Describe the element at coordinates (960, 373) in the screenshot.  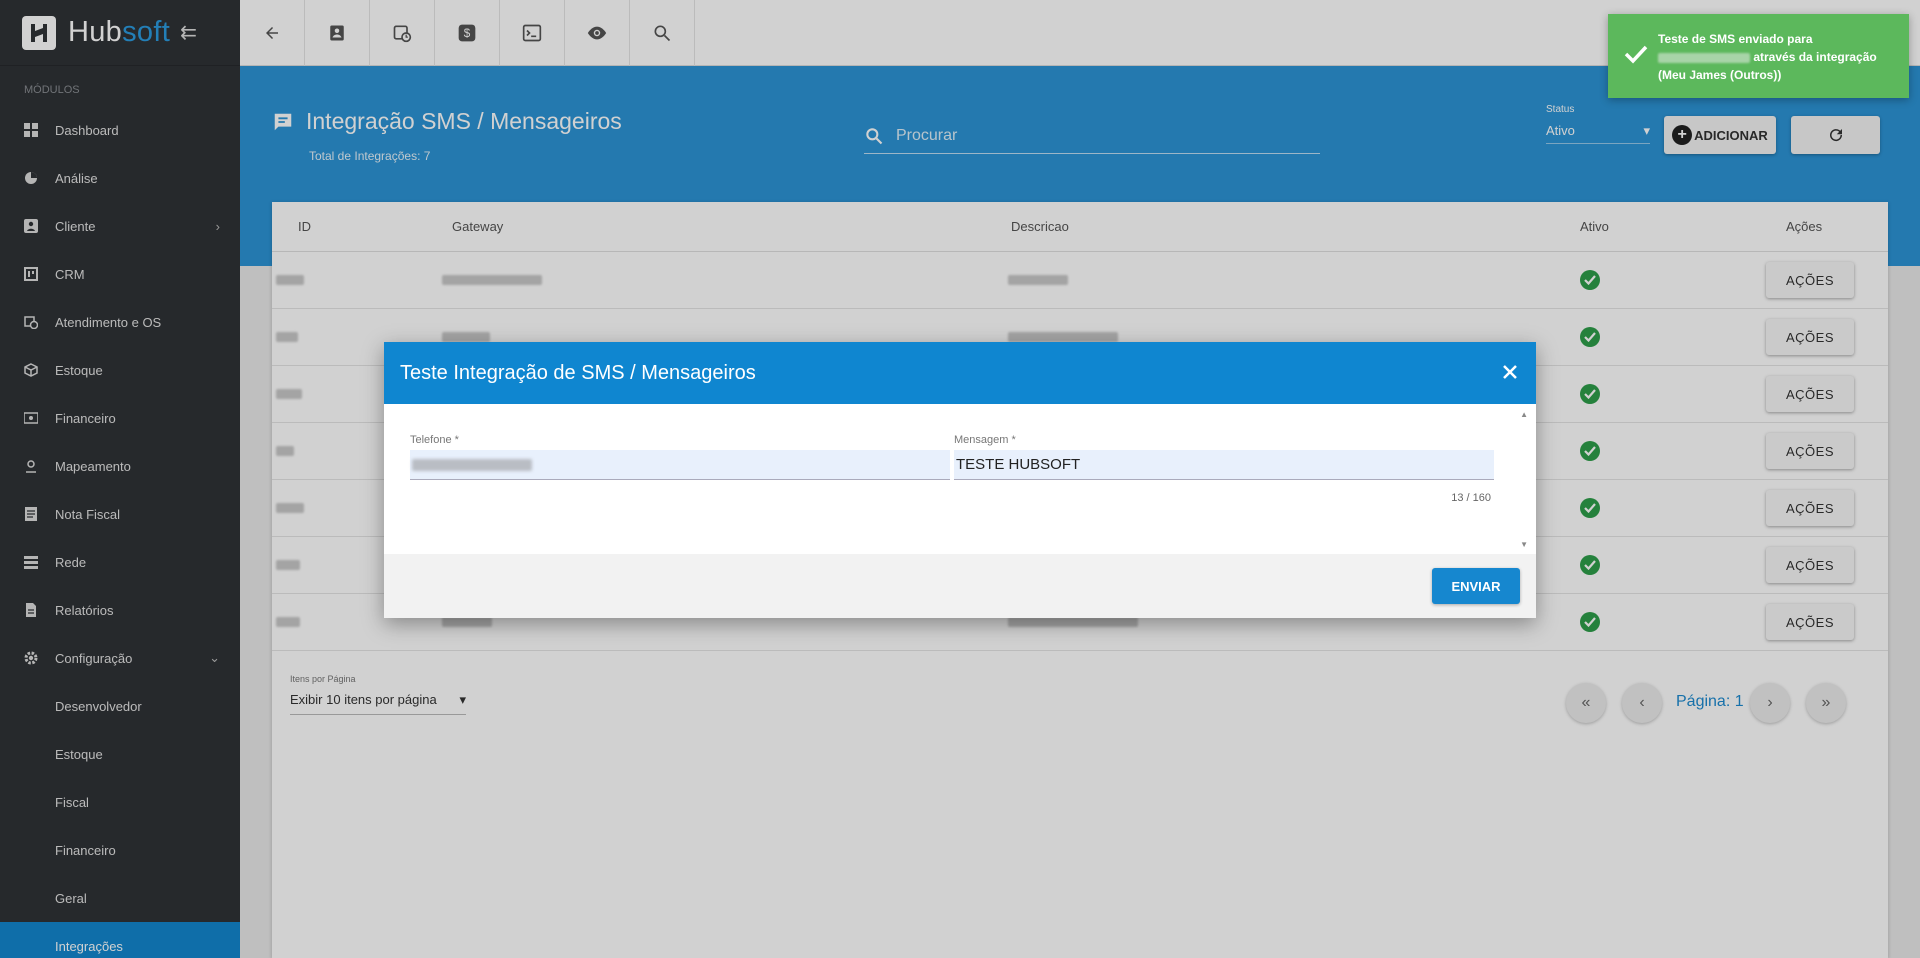
I see `dialog-header: Teste Integração de SMS / Mensageiros` at that location.